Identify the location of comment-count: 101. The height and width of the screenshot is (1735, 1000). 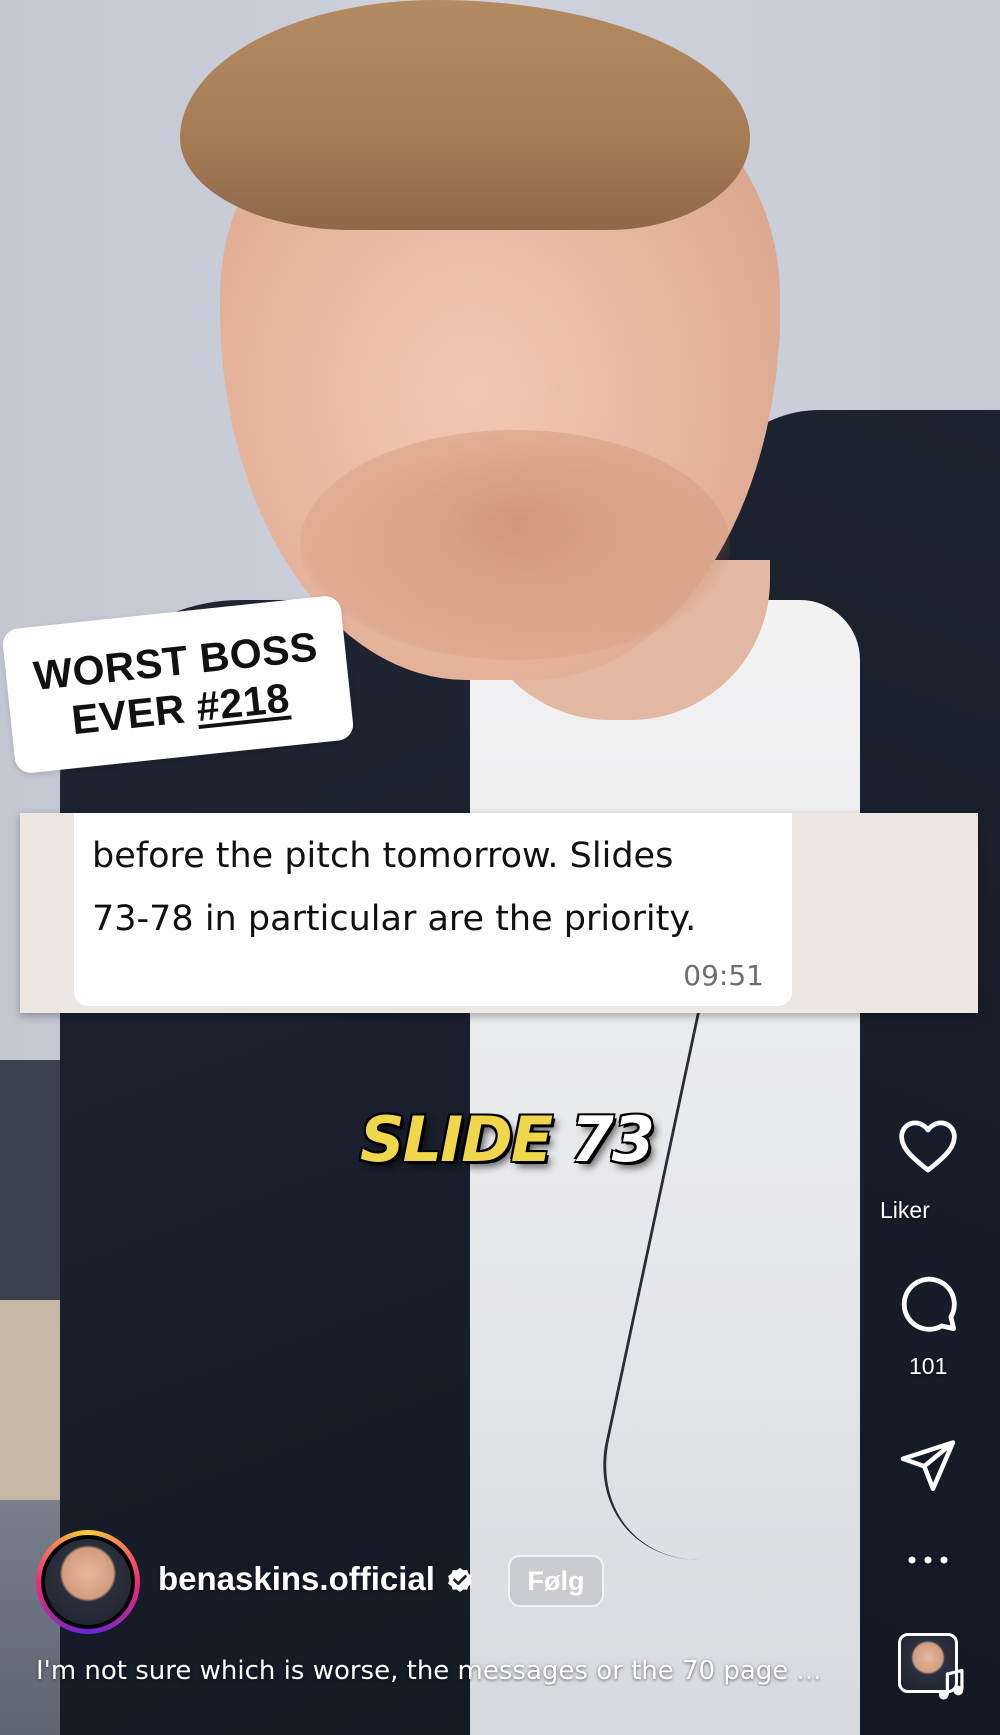
(928, 1366).